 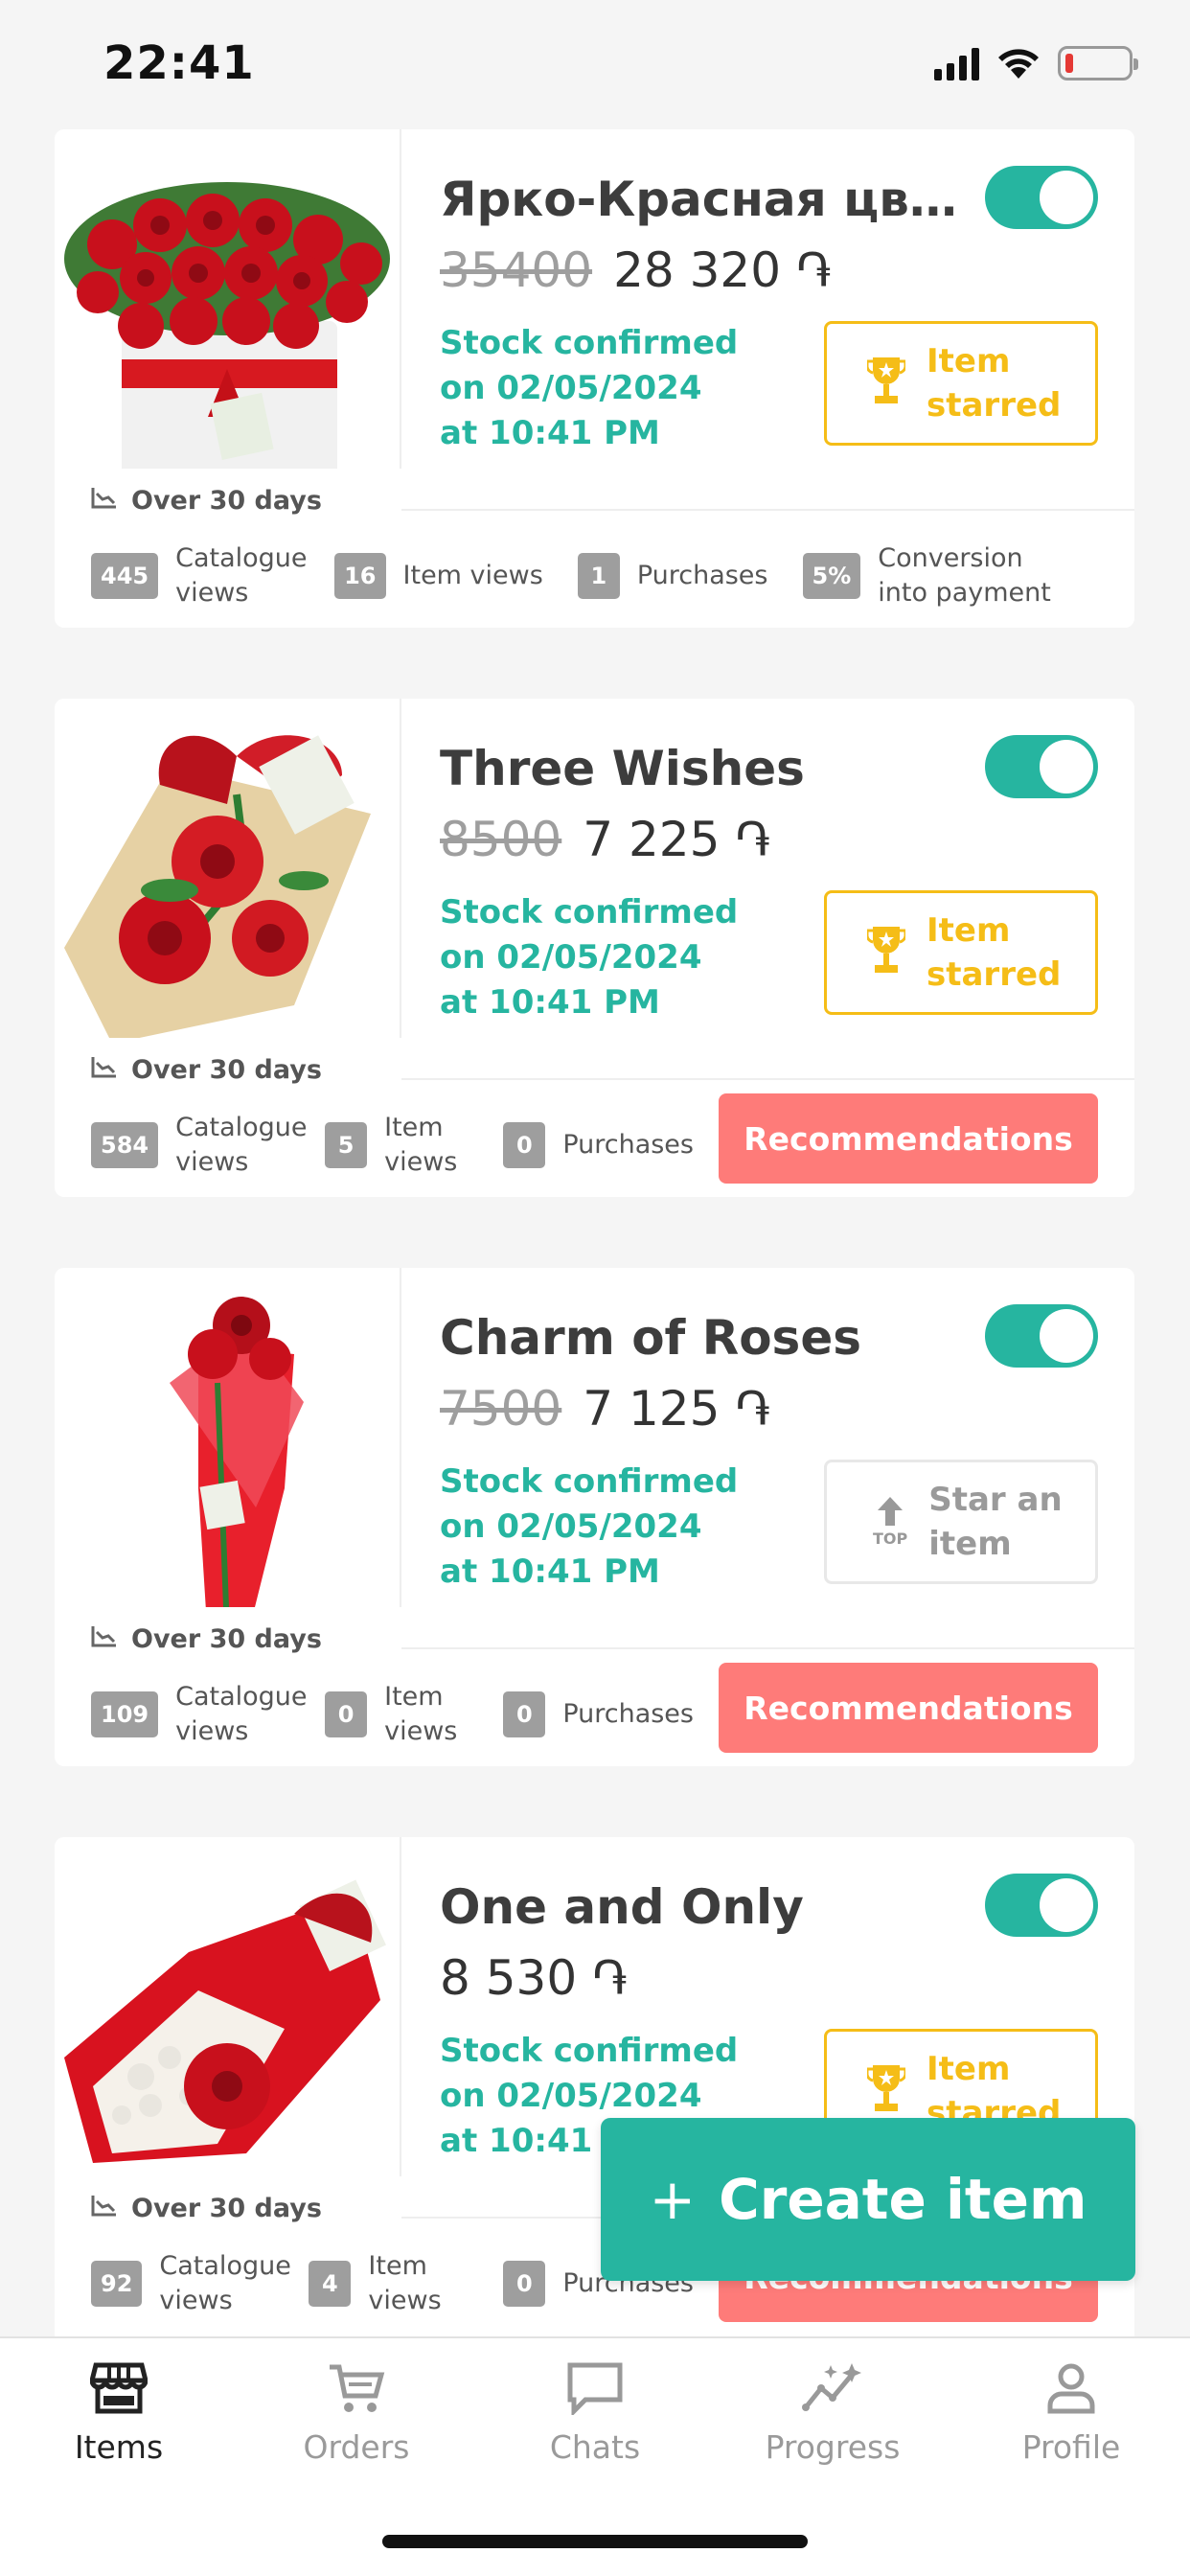 I want to click on item-price: 35400 28 320 ֏, so click(x=636, y=270).